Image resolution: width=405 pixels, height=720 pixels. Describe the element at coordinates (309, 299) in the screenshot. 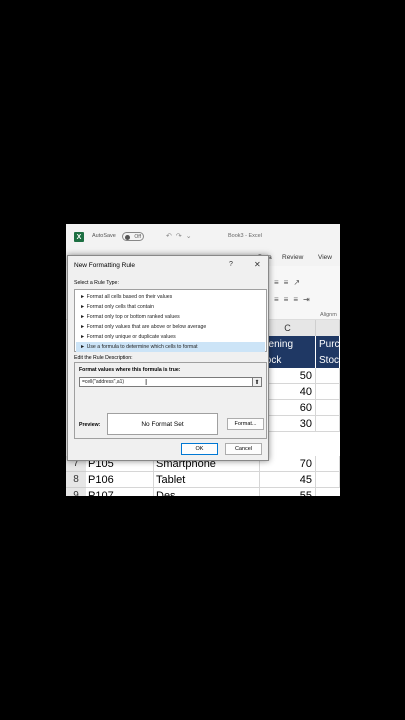

I see `indent-icon: ⇥` at that location.